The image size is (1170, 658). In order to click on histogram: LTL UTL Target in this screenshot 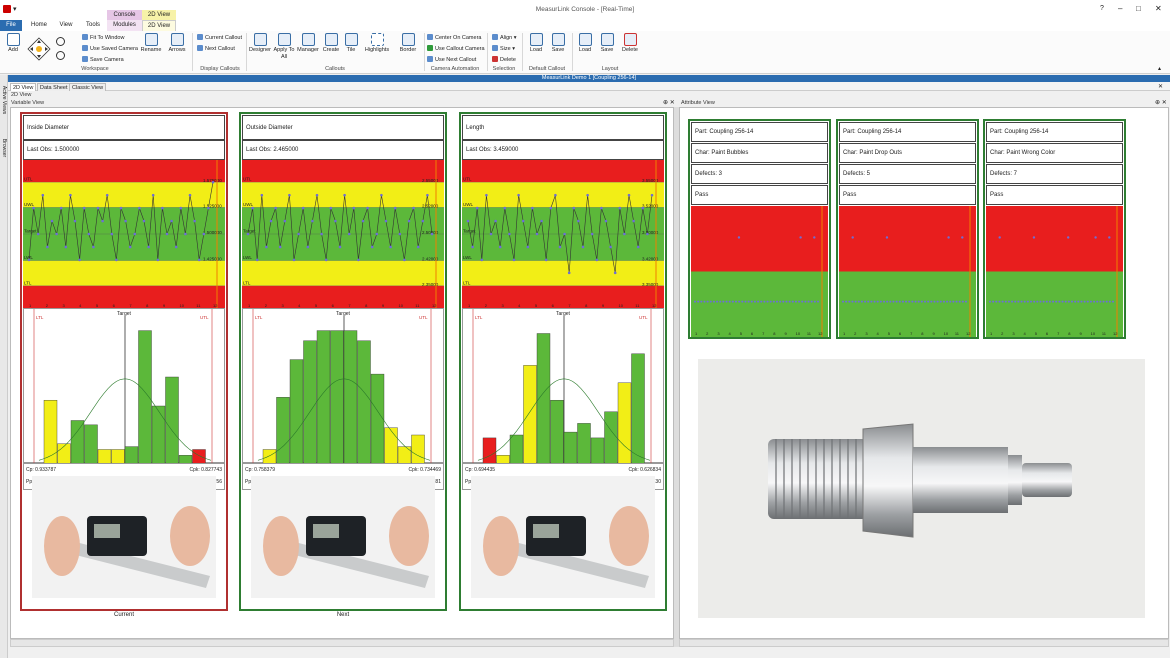, I will do `click(343, 386)`.